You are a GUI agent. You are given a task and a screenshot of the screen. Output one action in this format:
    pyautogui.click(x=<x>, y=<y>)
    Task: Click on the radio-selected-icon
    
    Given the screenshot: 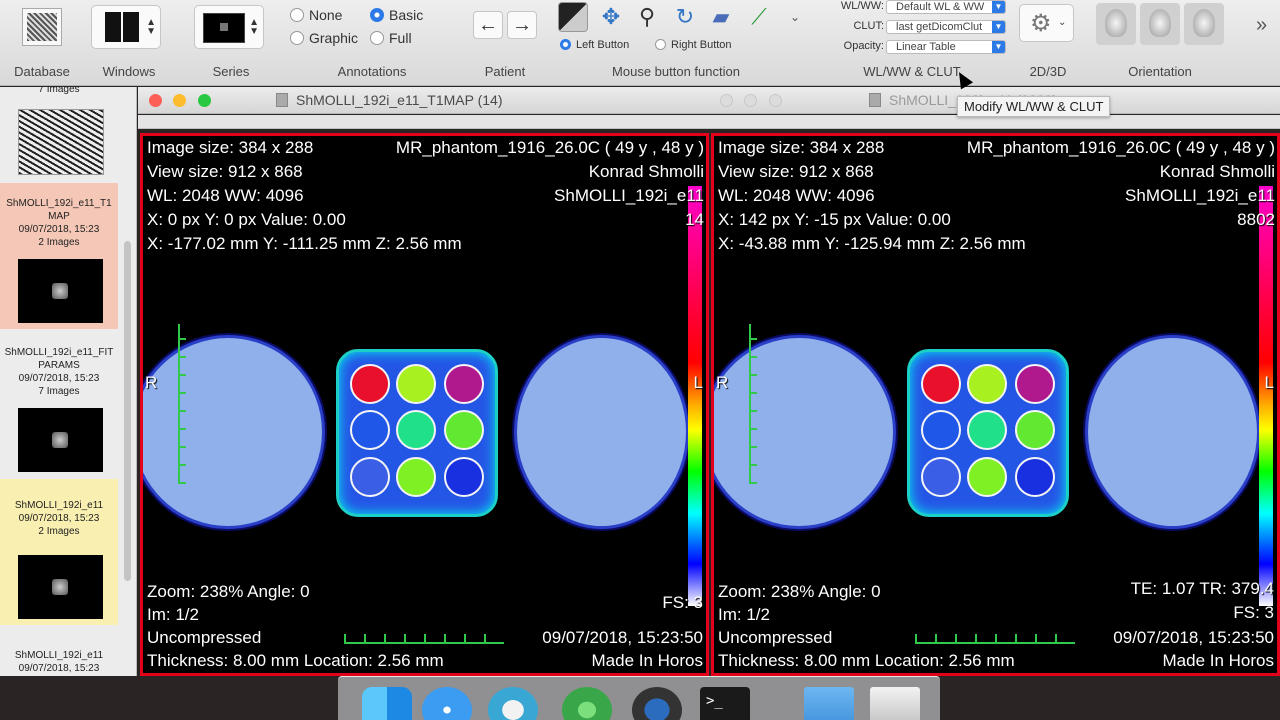 What is the action you would take?
    pyautogui.click(x=565, y=44)
    